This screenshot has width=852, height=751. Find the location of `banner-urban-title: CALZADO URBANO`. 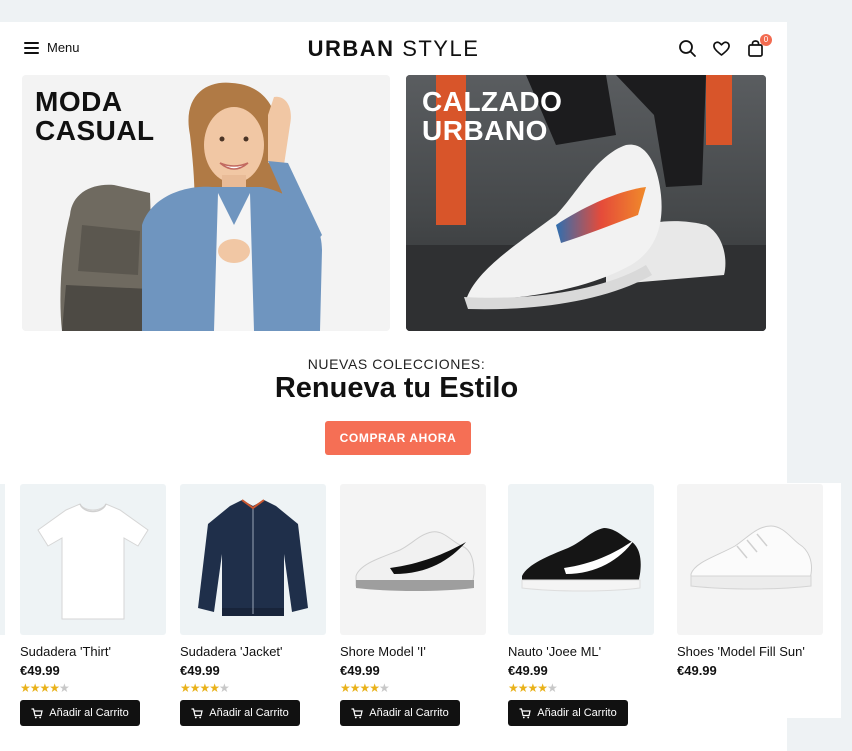

banner-urban-title: CALZADO URBANO is located at coordinates (492, 116).